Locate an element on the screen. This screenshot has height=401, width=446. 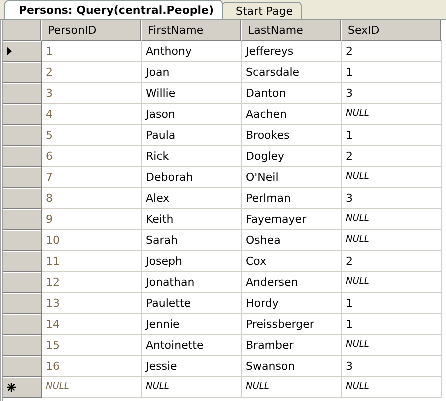
table-cell: 8 is located at coordinates (92, 198).